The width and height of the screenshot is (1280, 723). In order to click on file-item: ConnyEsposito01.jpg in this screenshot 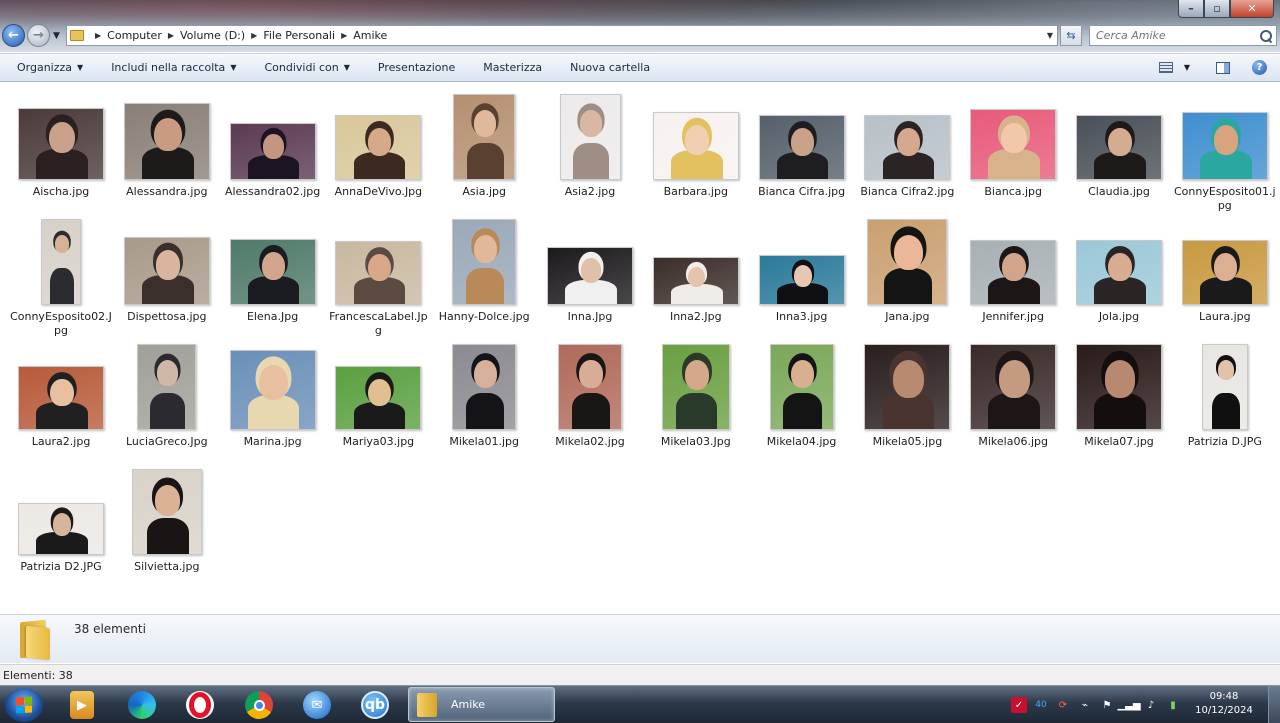, I will do `click(1225, 152)`.